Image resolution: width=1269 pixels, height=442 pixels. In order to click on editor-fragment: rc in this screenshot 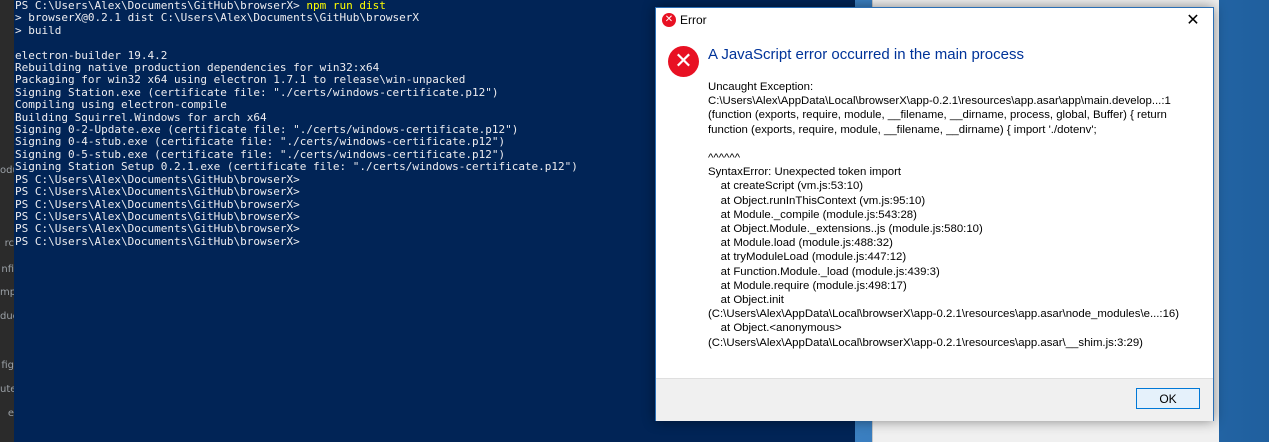, I will do `click(9, 243)`.